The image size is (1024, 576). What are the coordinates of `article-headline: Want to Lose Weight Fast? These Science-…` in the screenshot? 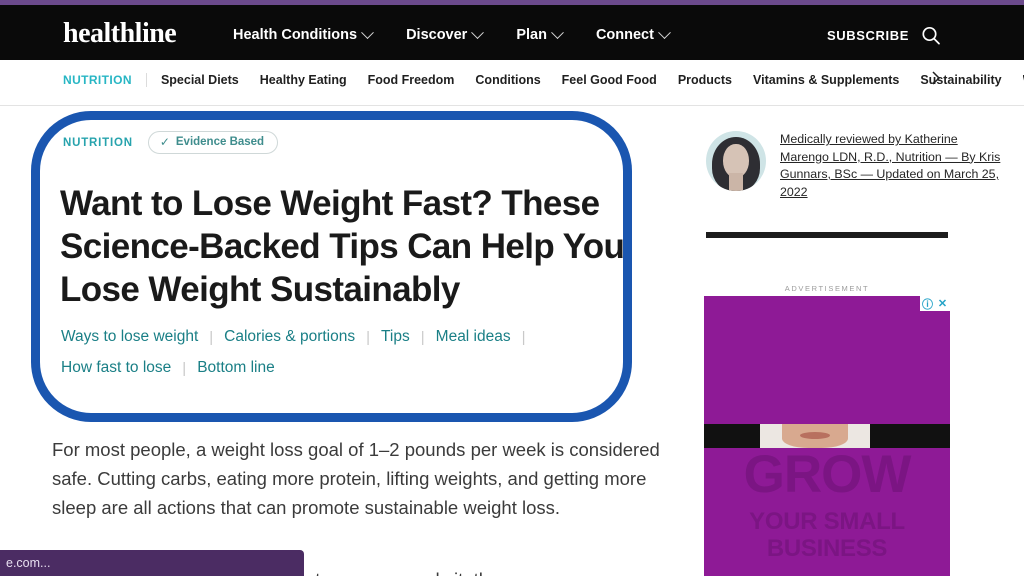 It's located at (342, 247).